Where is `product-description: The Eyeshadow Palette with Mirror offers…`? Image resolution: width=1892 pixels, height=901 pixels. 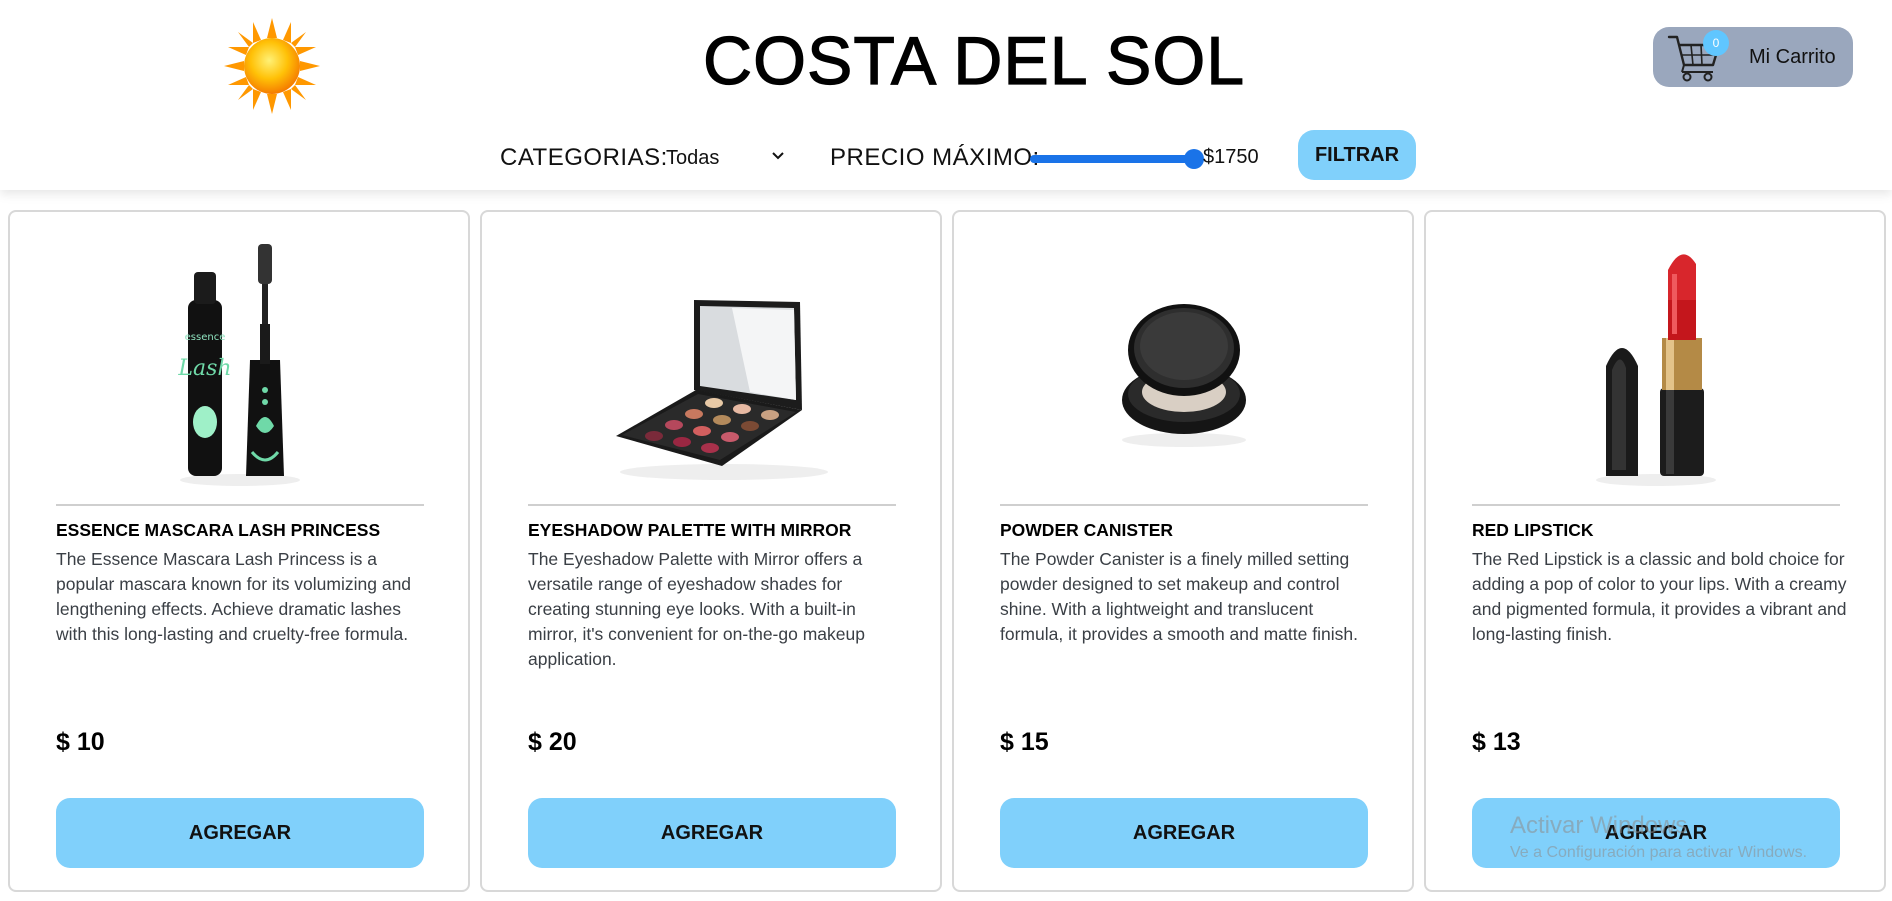
product-description: The Eyeshadow Palette with Mirror offers… is located at coordinates (696, 609).